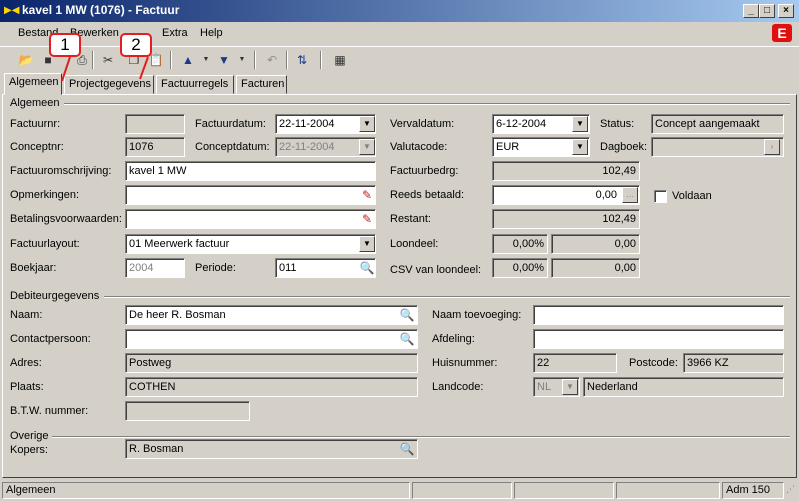  What do you see at coordinates (786, 11) in the screenshot?
I see `close-button: ×` at bounding box center [786, 11].